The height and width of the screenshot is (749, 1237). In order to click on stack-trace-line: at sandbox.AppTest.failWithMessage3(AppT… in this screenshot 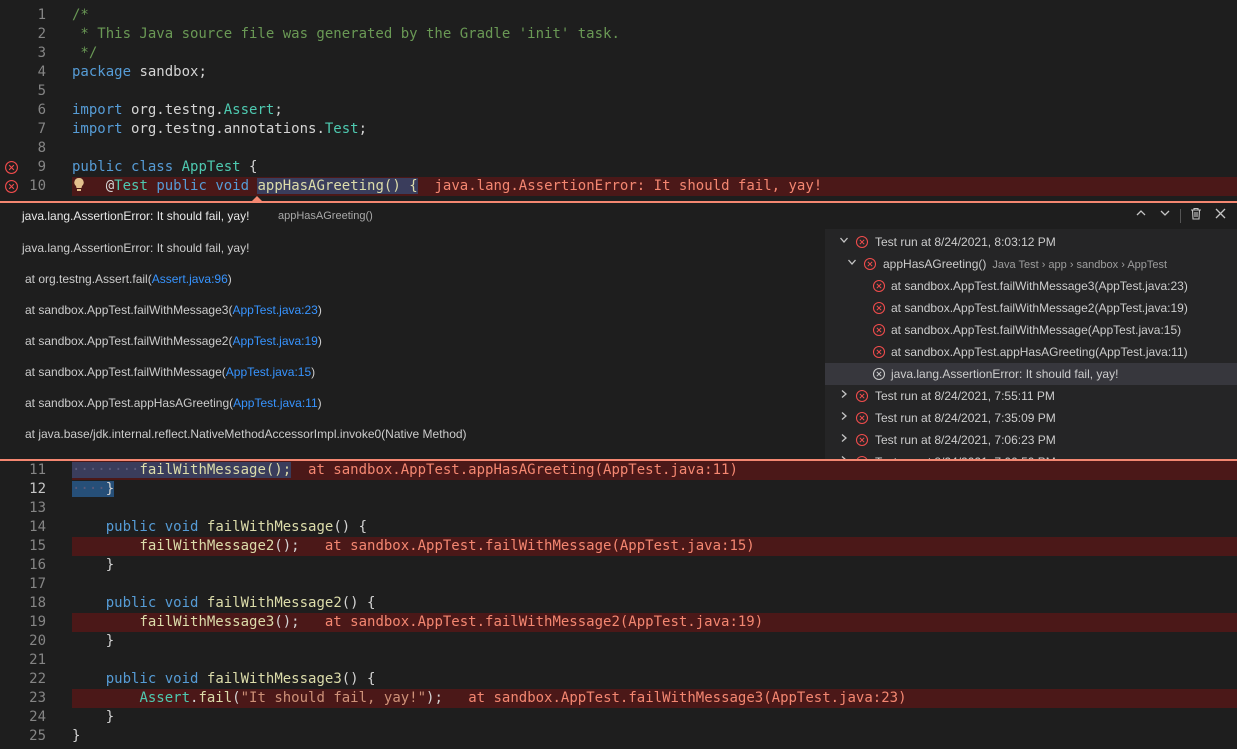, I will do `click(173, 310)`.